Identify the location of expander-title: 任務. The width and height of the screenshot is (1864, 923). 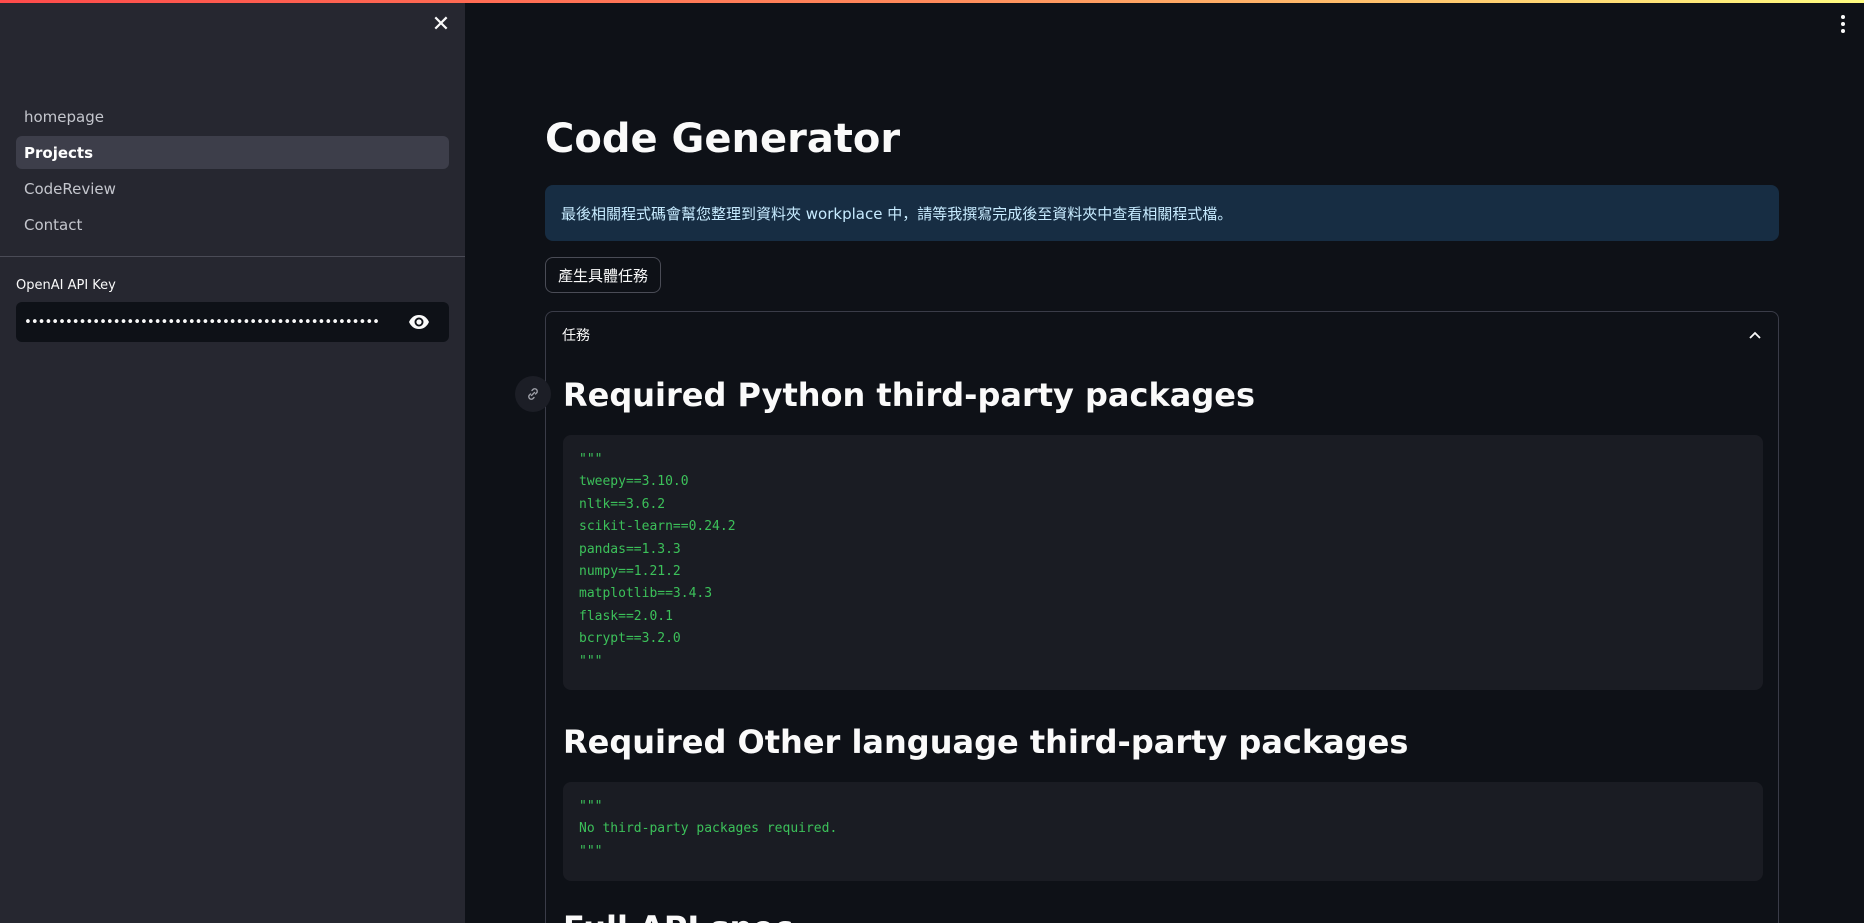
(576, 336).